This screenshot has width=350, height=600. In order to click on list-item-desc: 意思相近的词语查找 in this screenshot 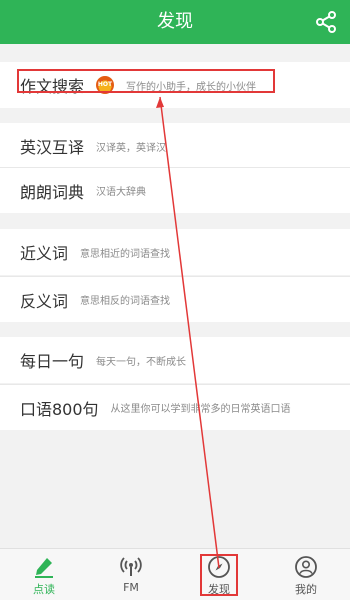, I will do `click(125, 254)`.